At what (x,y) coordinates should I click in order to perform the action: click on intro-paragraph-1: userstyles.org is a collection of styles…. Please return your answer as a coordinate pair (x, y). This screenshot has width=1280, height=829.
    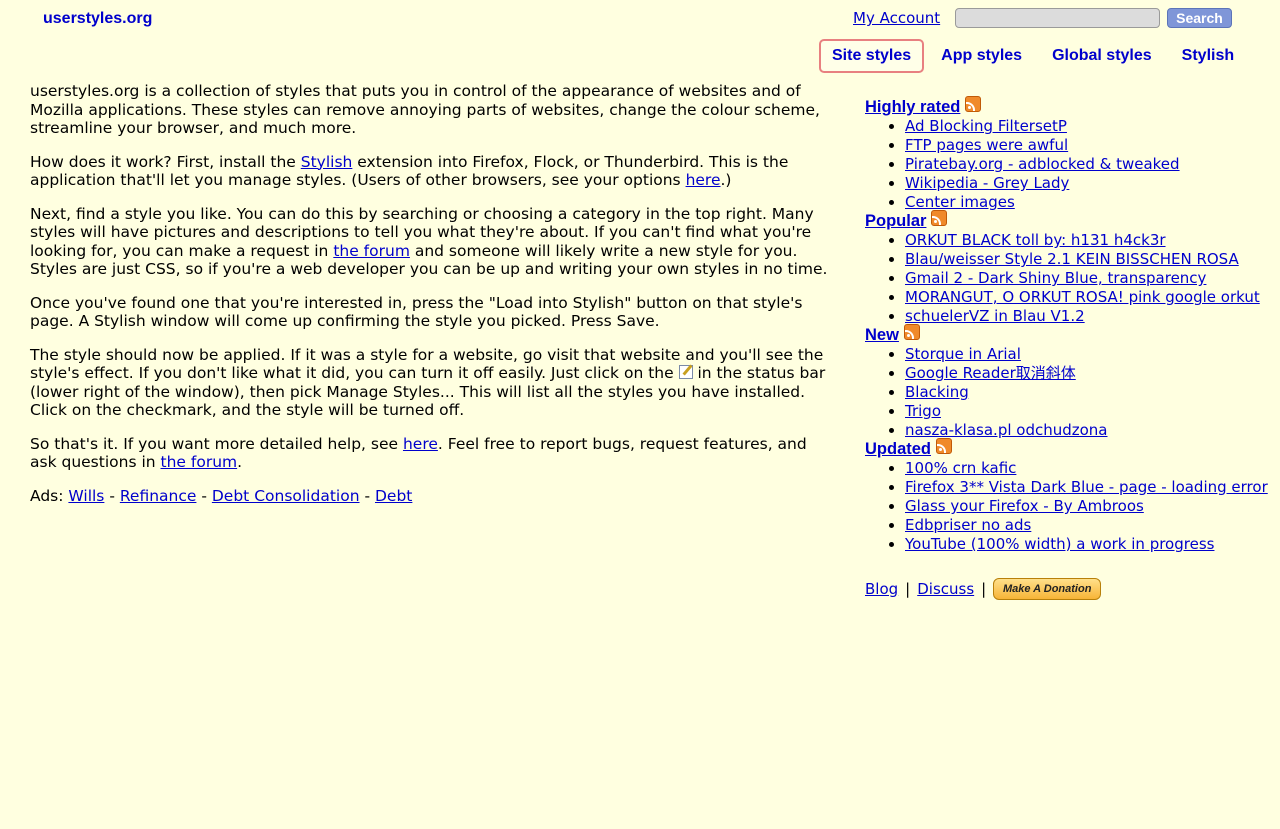
    Looking at the image, I should click on (425, 109).